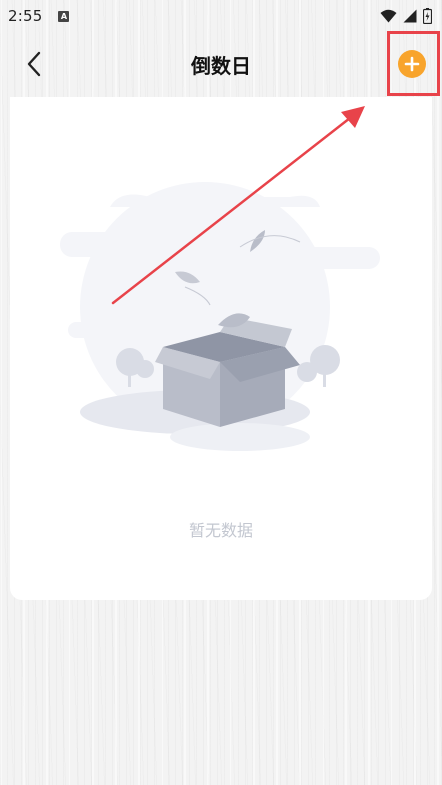 This screenshot has width=442, height=785. Describe the element at coordinates (221, 16) in the screenshot. I see `status-bar: 2:55 A` at that location.